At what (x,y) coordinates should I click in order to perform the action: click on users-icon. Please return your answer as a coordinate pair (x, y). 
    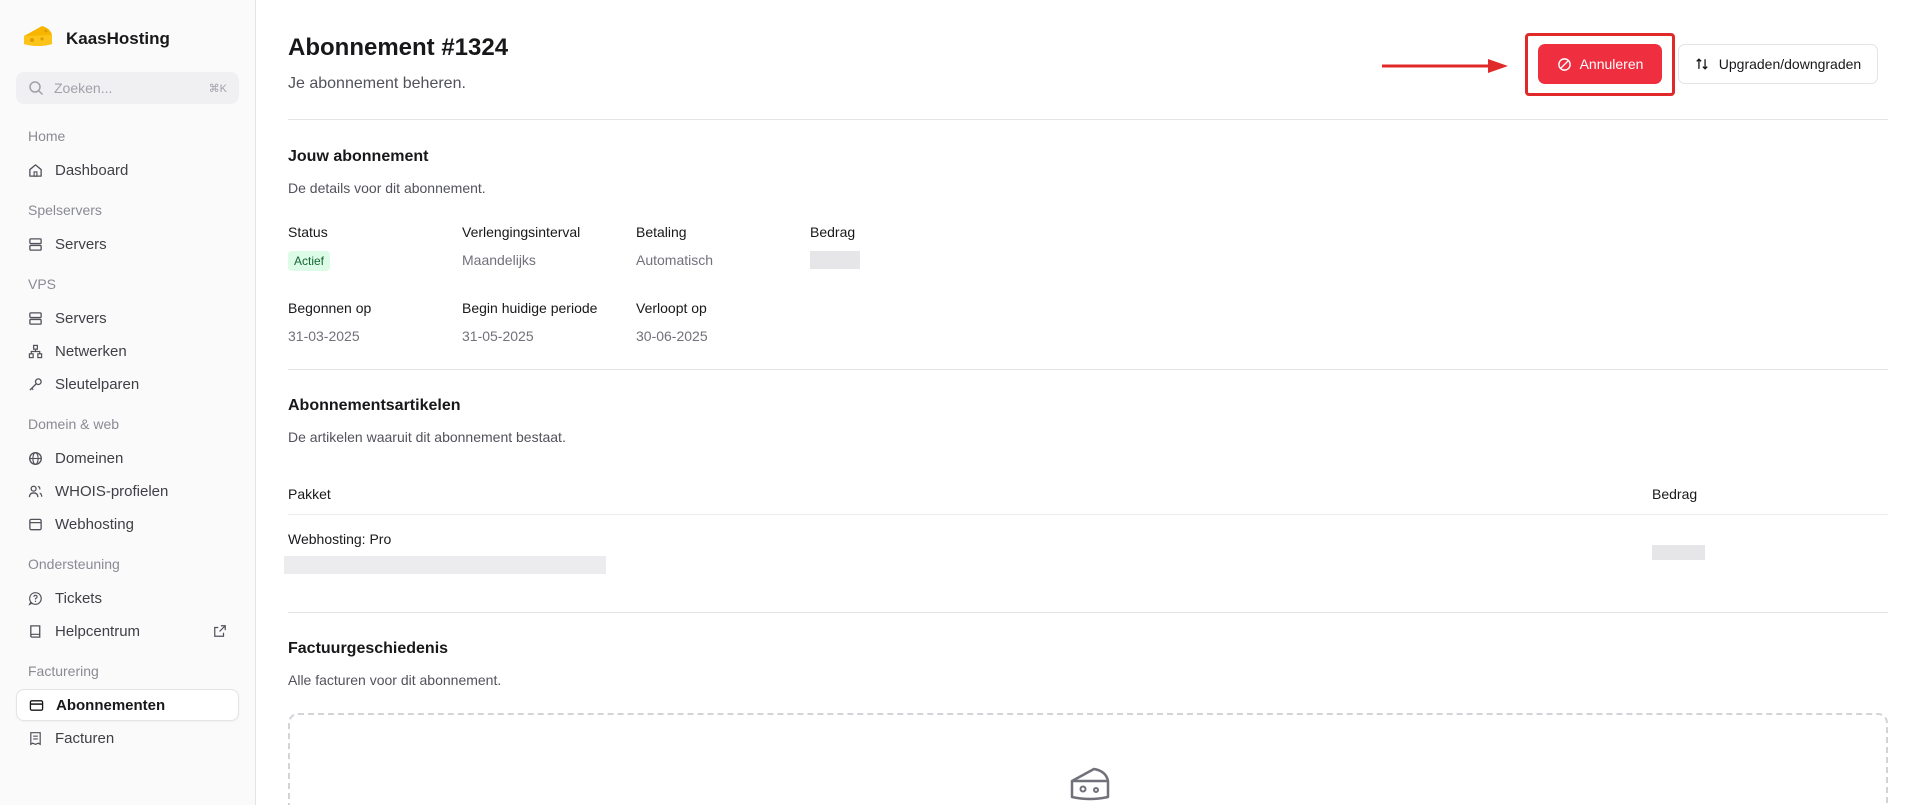
    Looking at the image, I should click on (35, 491).